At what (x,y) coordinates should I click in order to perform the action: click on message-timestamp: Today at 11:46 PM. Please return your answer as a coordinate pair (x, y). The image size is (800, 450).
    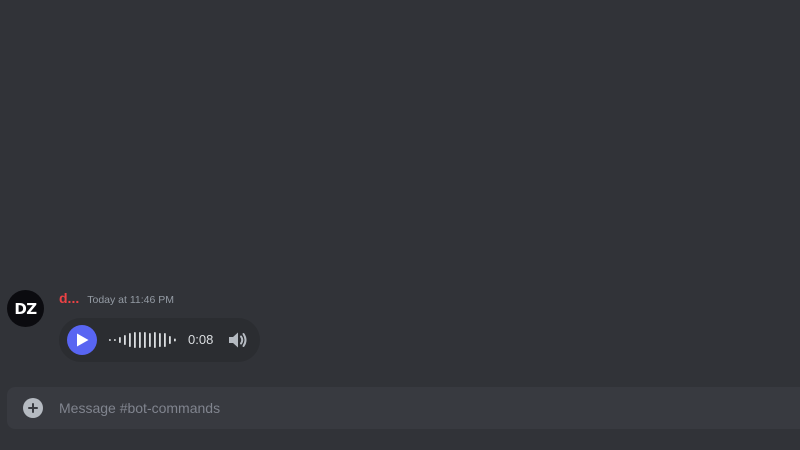
    Looking at the image, I should click on (131, 300).